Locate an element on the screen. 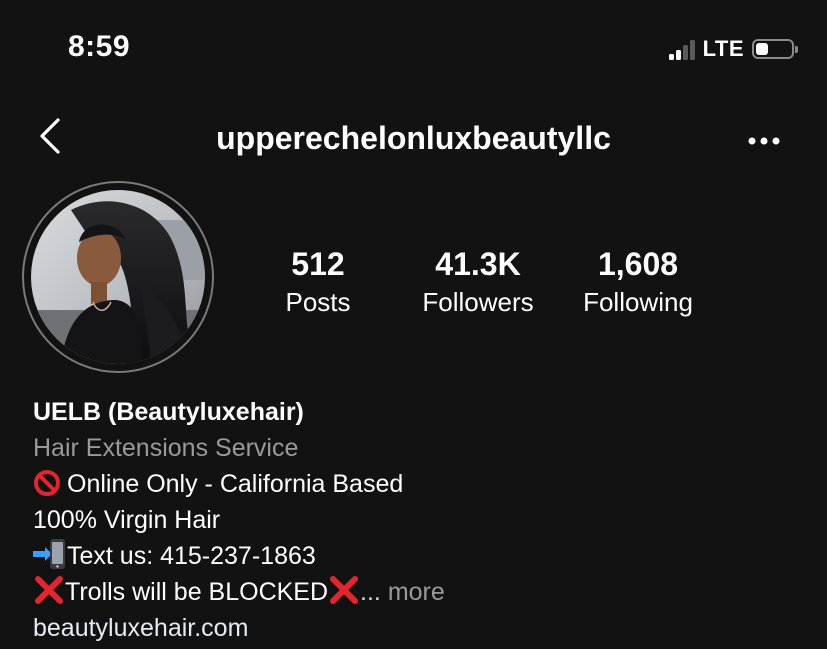  bio-line-hair: 100% Virgin Hair is located at coordinates (127, 520).